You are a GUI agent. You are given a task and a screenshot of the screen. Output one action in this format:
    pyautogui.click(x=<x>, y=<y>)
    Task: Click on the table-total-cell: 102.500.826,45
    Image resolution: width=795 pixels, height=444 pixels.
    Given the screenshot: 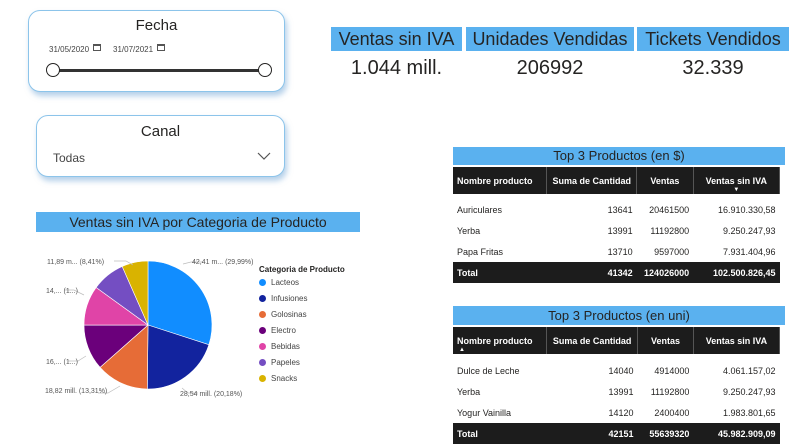 What is the action you would take?
    pyautogui.click(x=736, y=272)
    